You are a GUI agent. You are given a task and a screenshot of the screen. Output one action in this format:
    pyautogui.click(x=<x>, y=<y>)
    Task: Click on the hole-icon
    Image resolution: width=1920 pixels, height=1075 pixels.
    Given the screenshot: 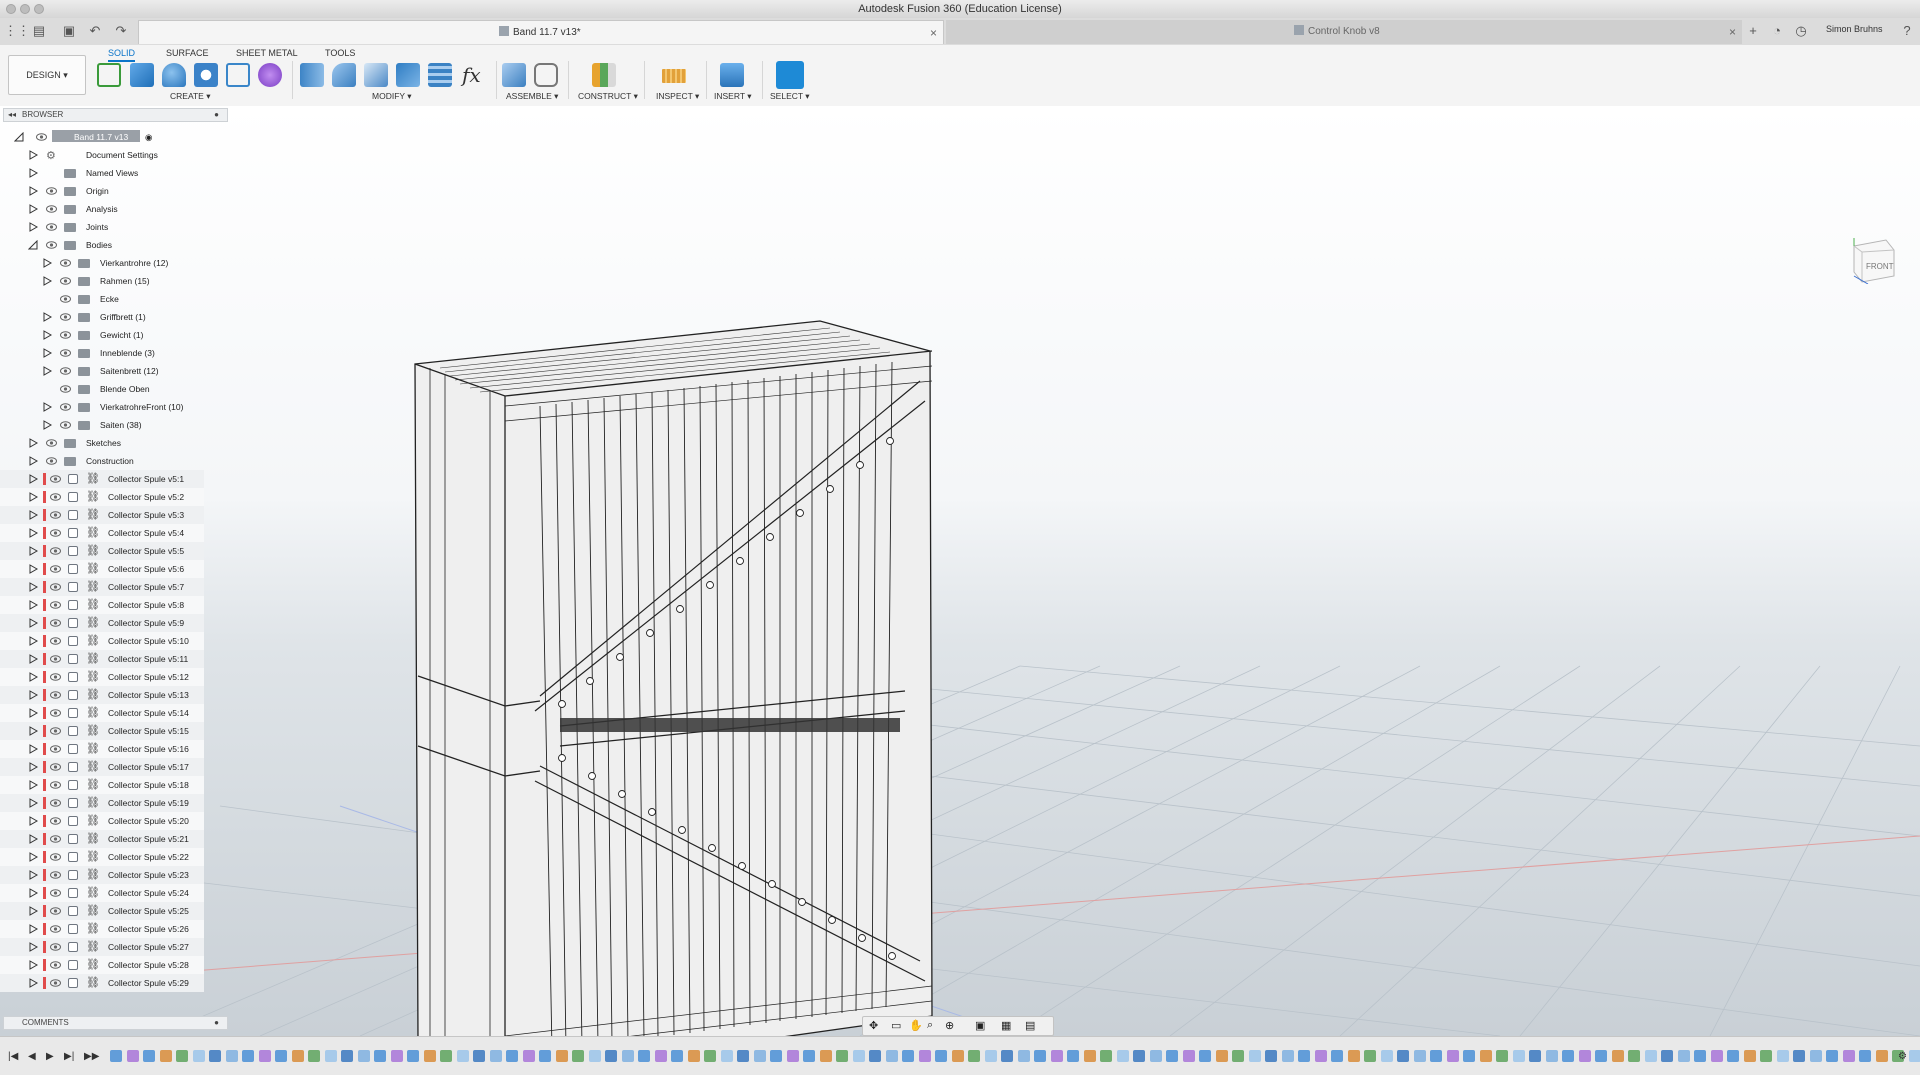 What is the action you would take?
    pyautogui.click(x=206, y=75)
    